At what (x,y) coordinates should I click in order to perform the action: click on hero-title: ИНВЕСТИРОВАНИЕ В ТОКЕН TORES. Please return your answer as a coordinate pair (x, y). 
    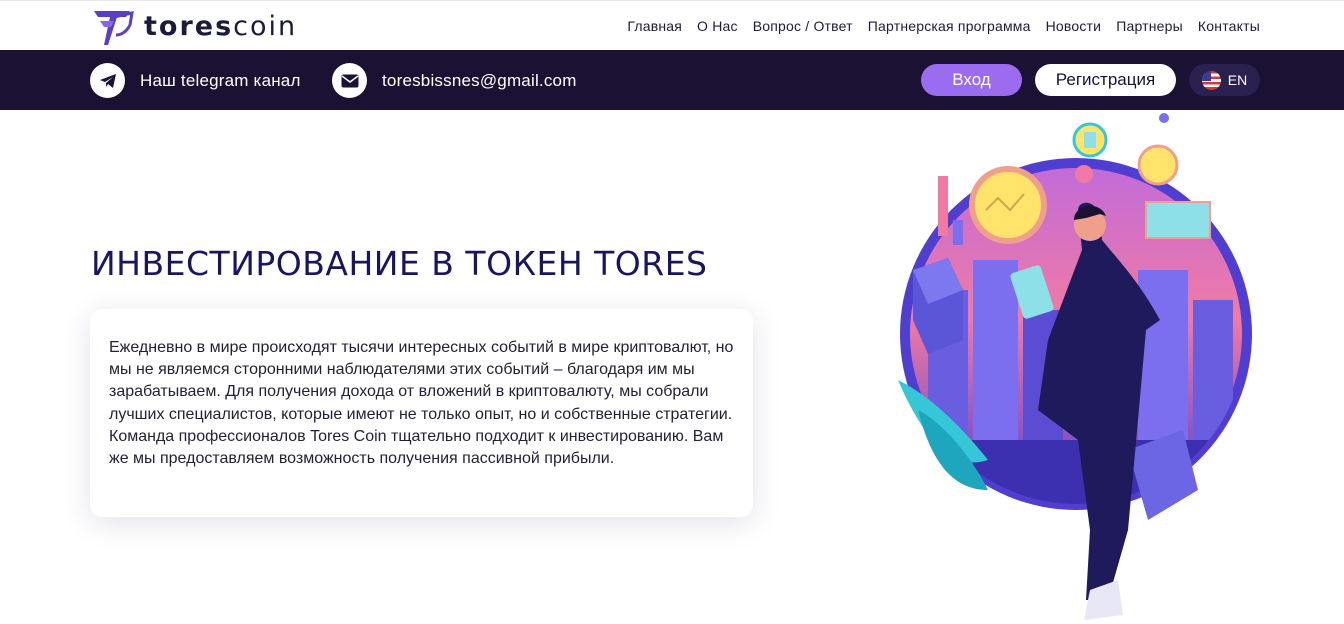
    Looking at the image, I should click on (399, 263).